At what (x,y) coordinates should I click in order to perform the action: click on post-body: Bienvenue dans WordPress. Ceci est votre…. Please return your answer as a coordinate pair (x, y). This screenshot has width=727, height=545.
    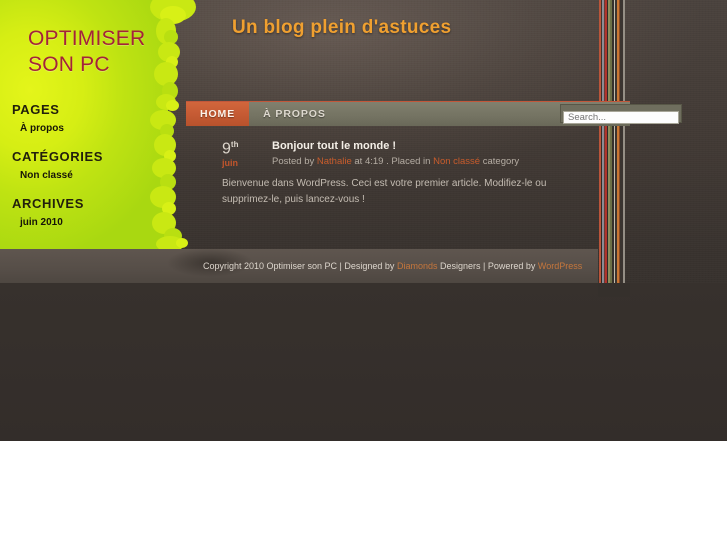
    Looking at the image, I should click on (384, 191).